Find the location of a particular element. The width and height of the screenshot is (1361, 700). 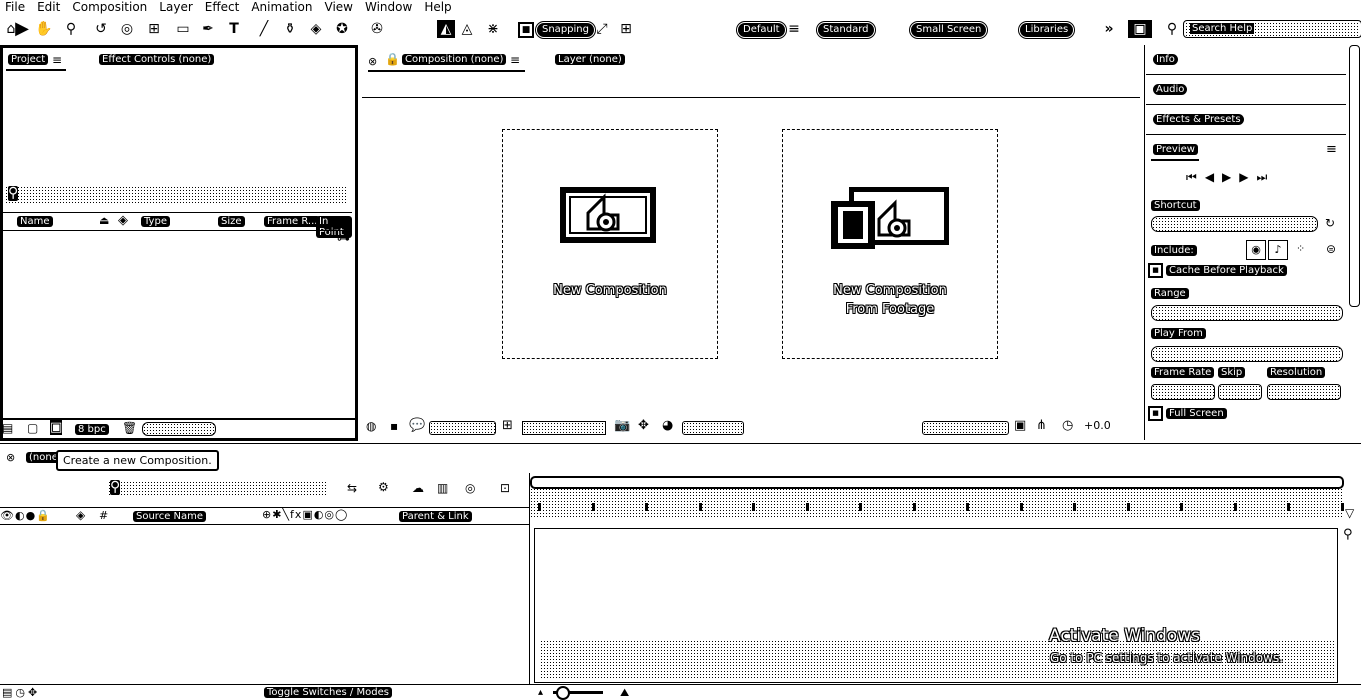

menu-view: View is located at coordinates (340, 7).